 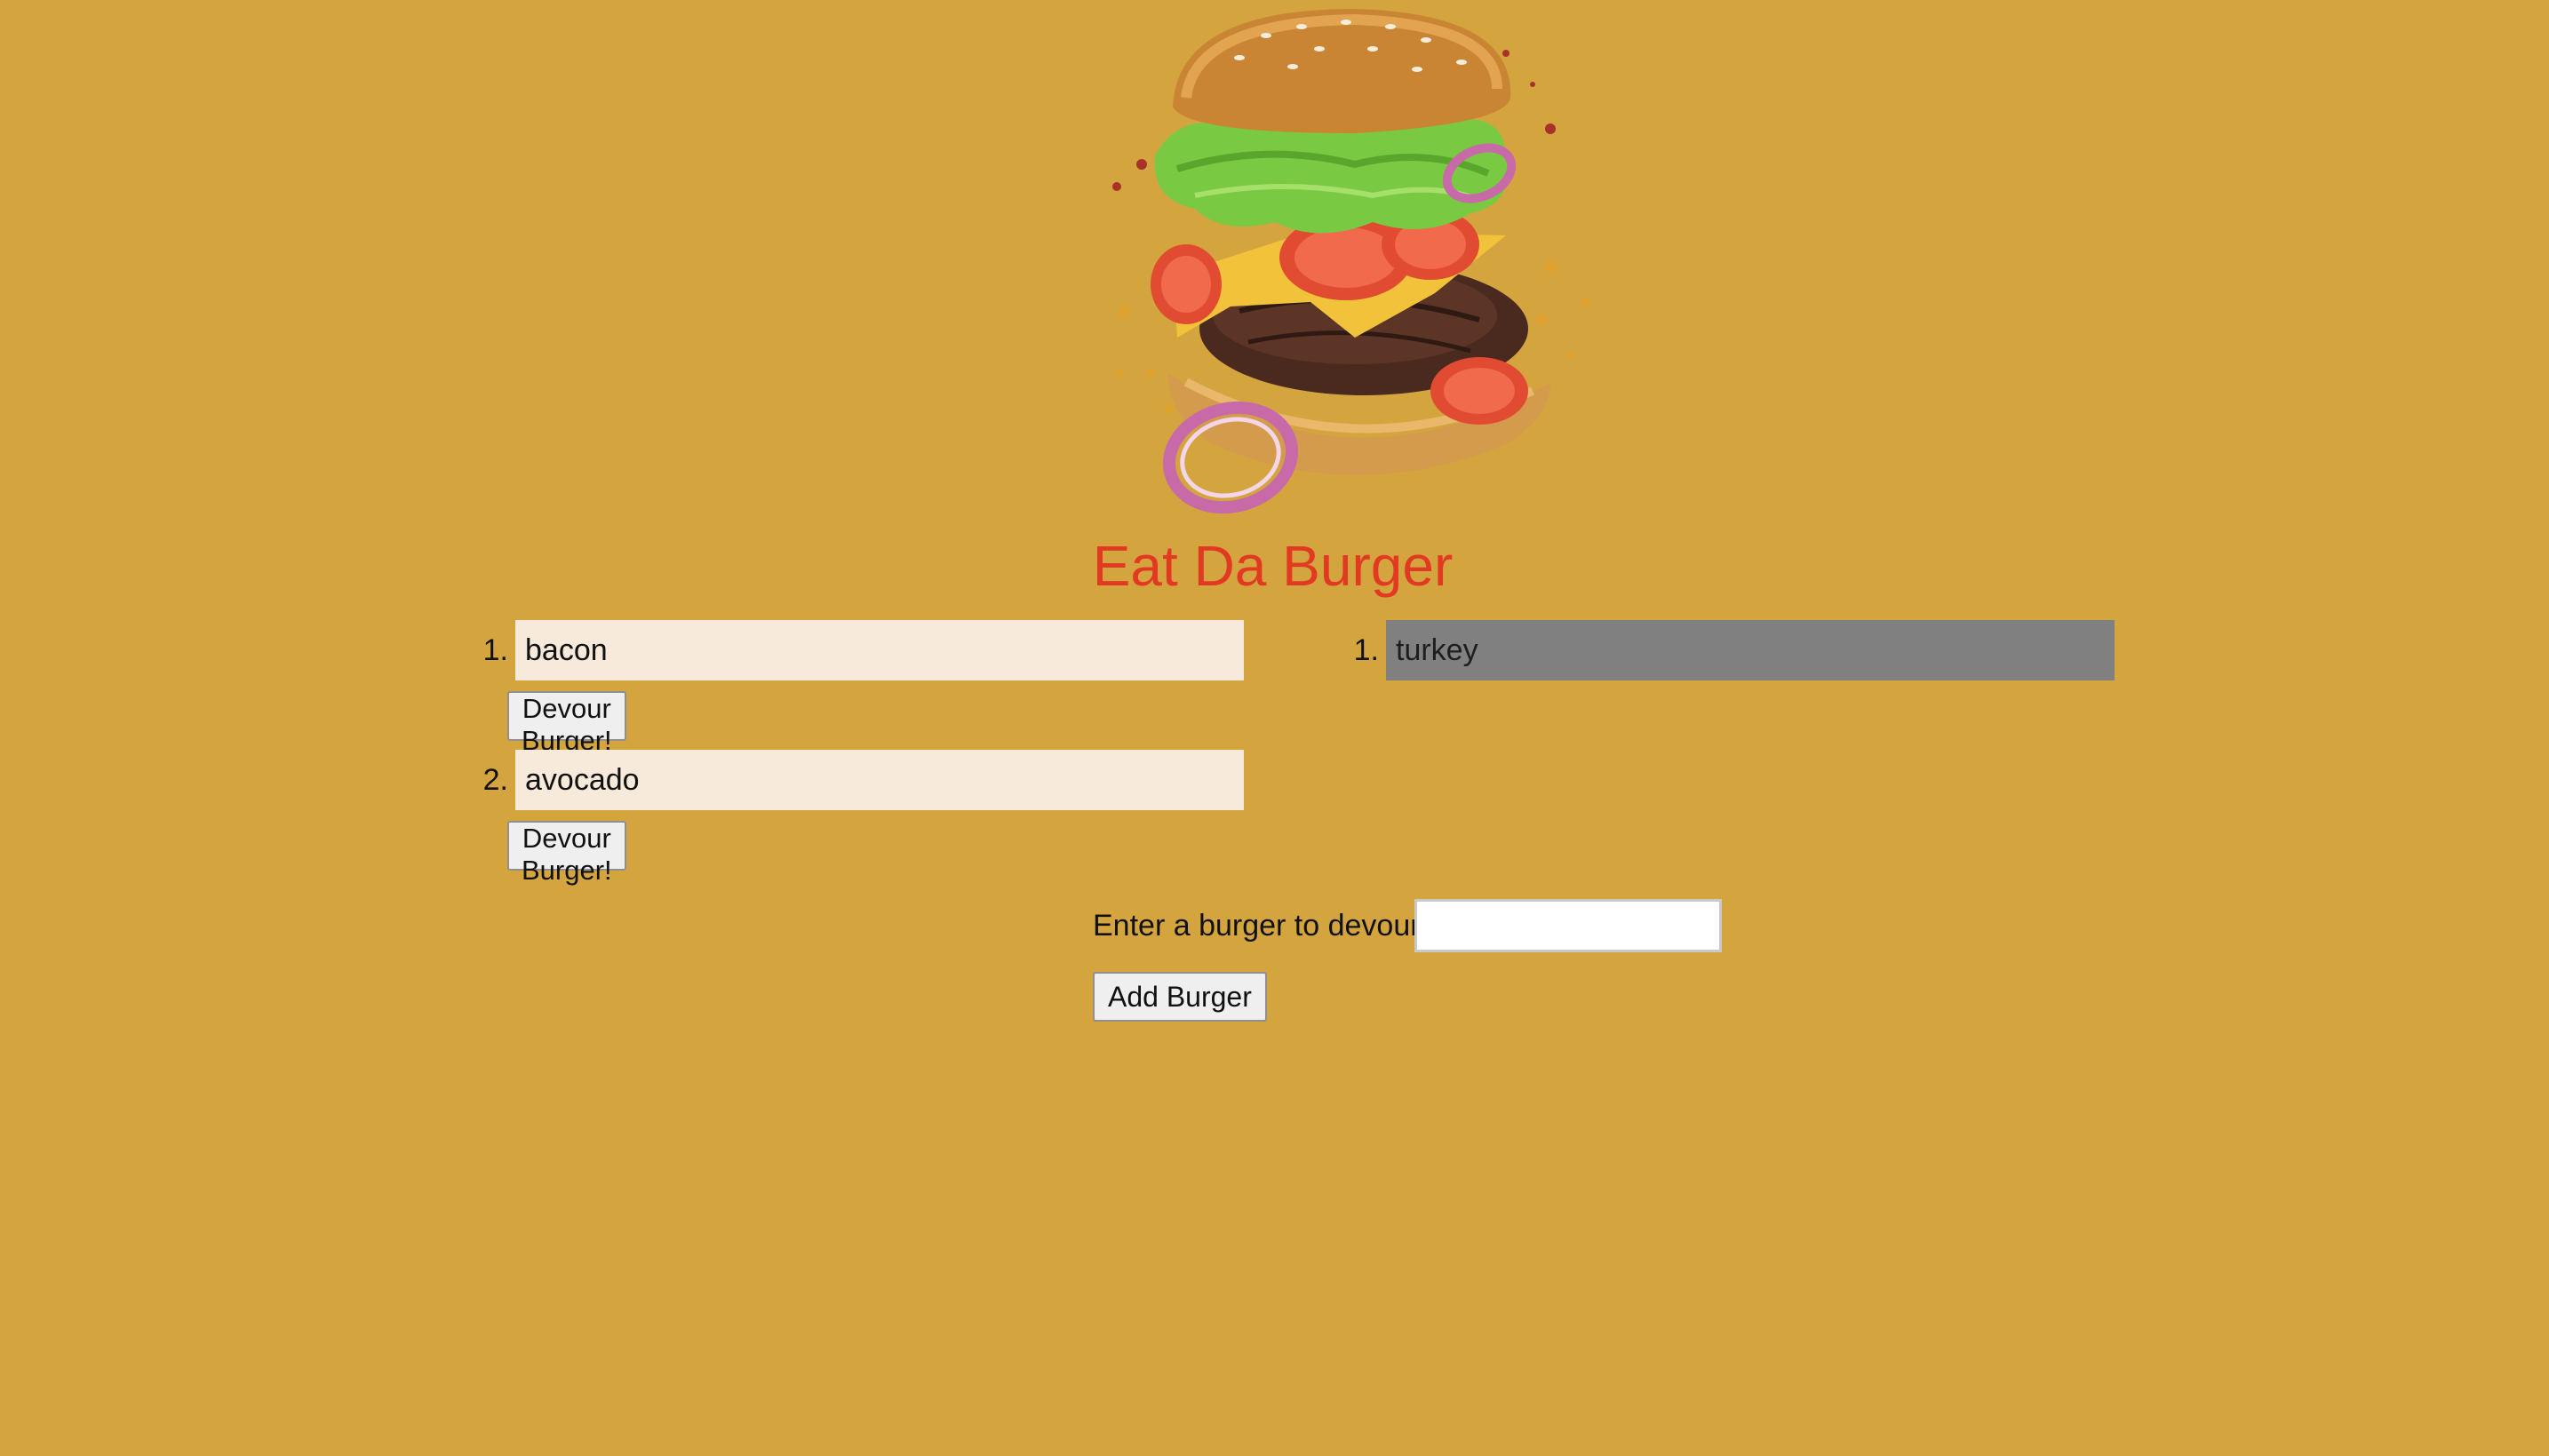 I want to click on burger-name-input, so click(x=1568, y=926).